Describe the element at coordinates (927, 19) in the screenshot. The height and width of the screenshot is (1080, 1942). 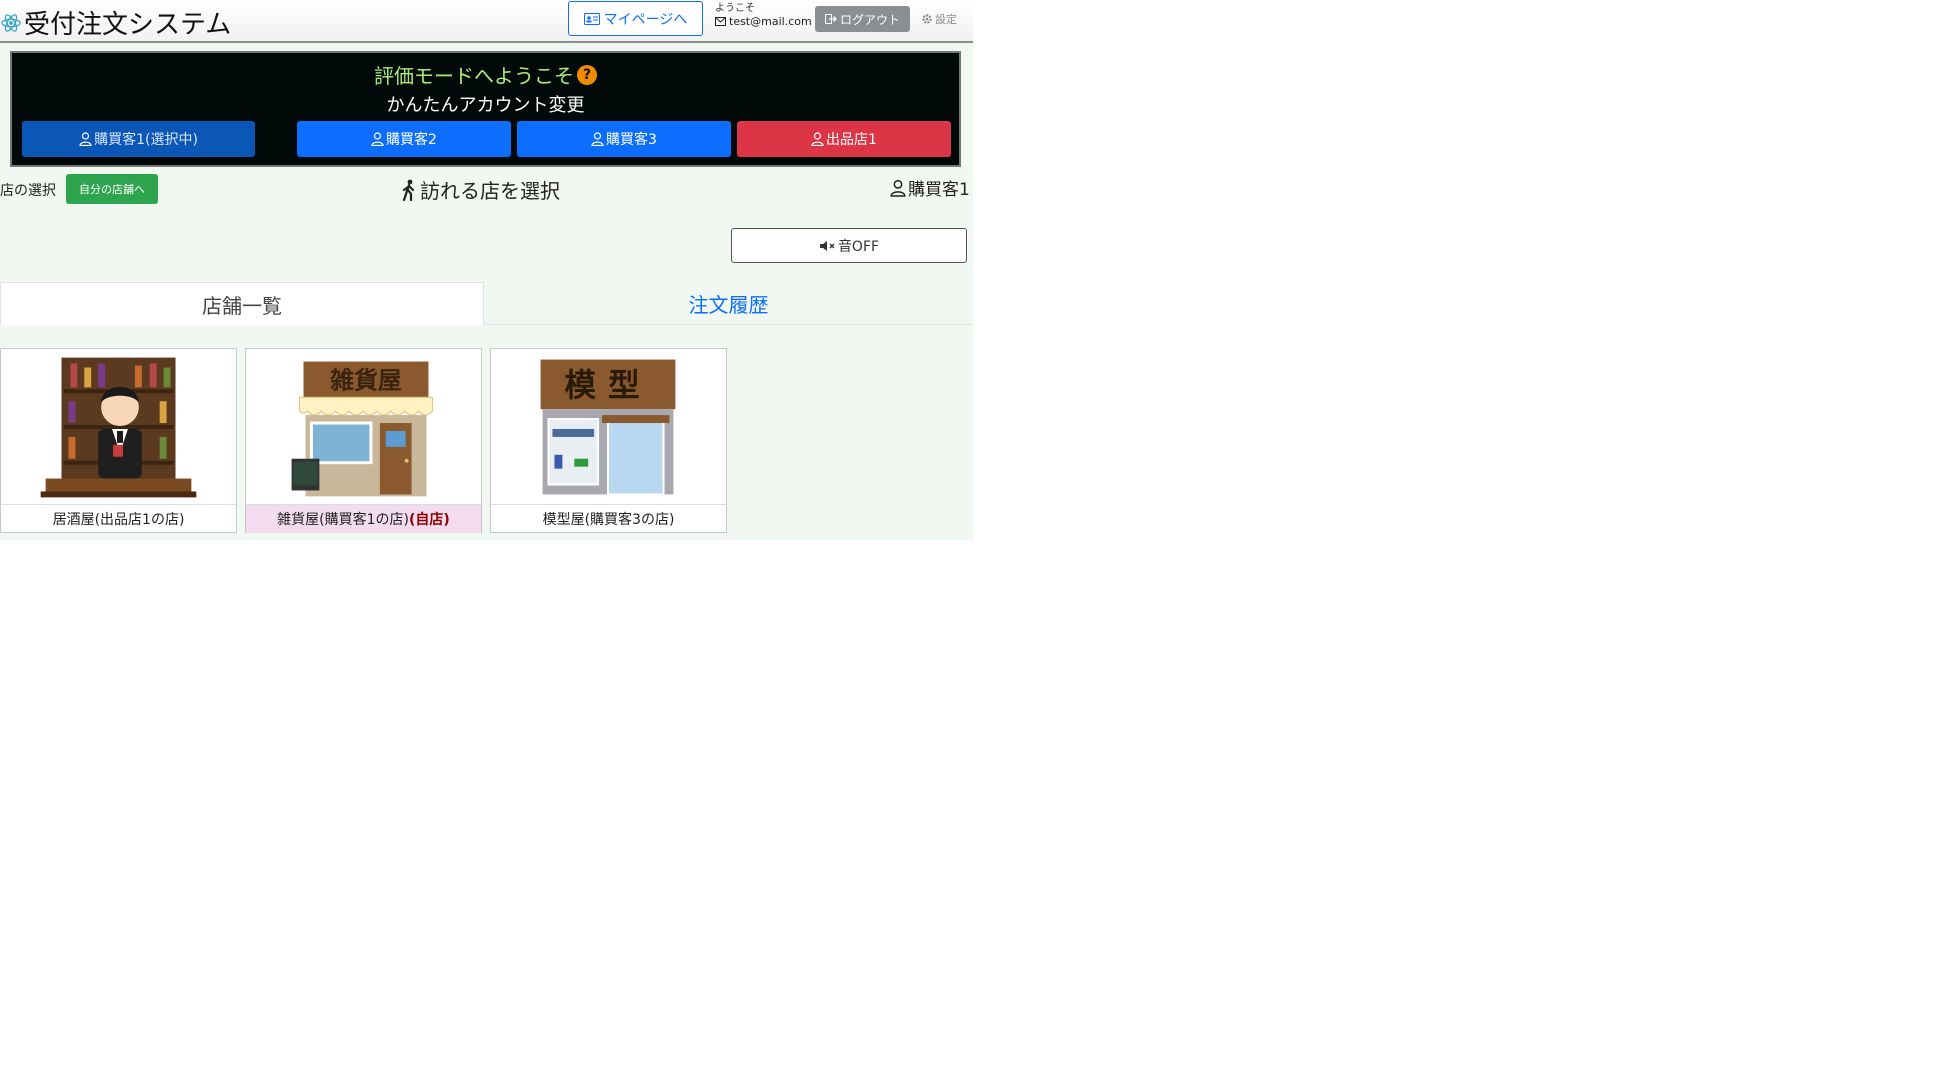
I see `gear-icon` at that location.